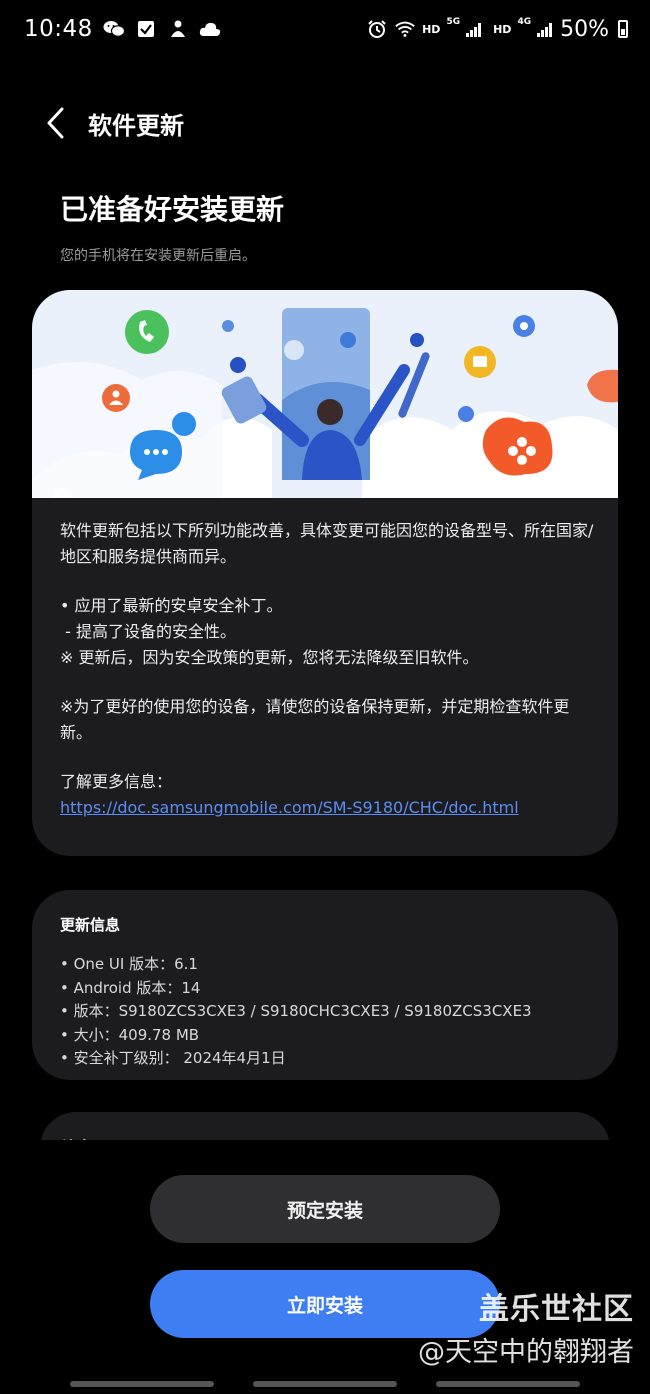 The image size is (650, 1394). What do you see at coordinates (129, 964) in the screenshot?
I see `one-ui-version: • One UI 版本：6.1` at bounding box center [129, 964].